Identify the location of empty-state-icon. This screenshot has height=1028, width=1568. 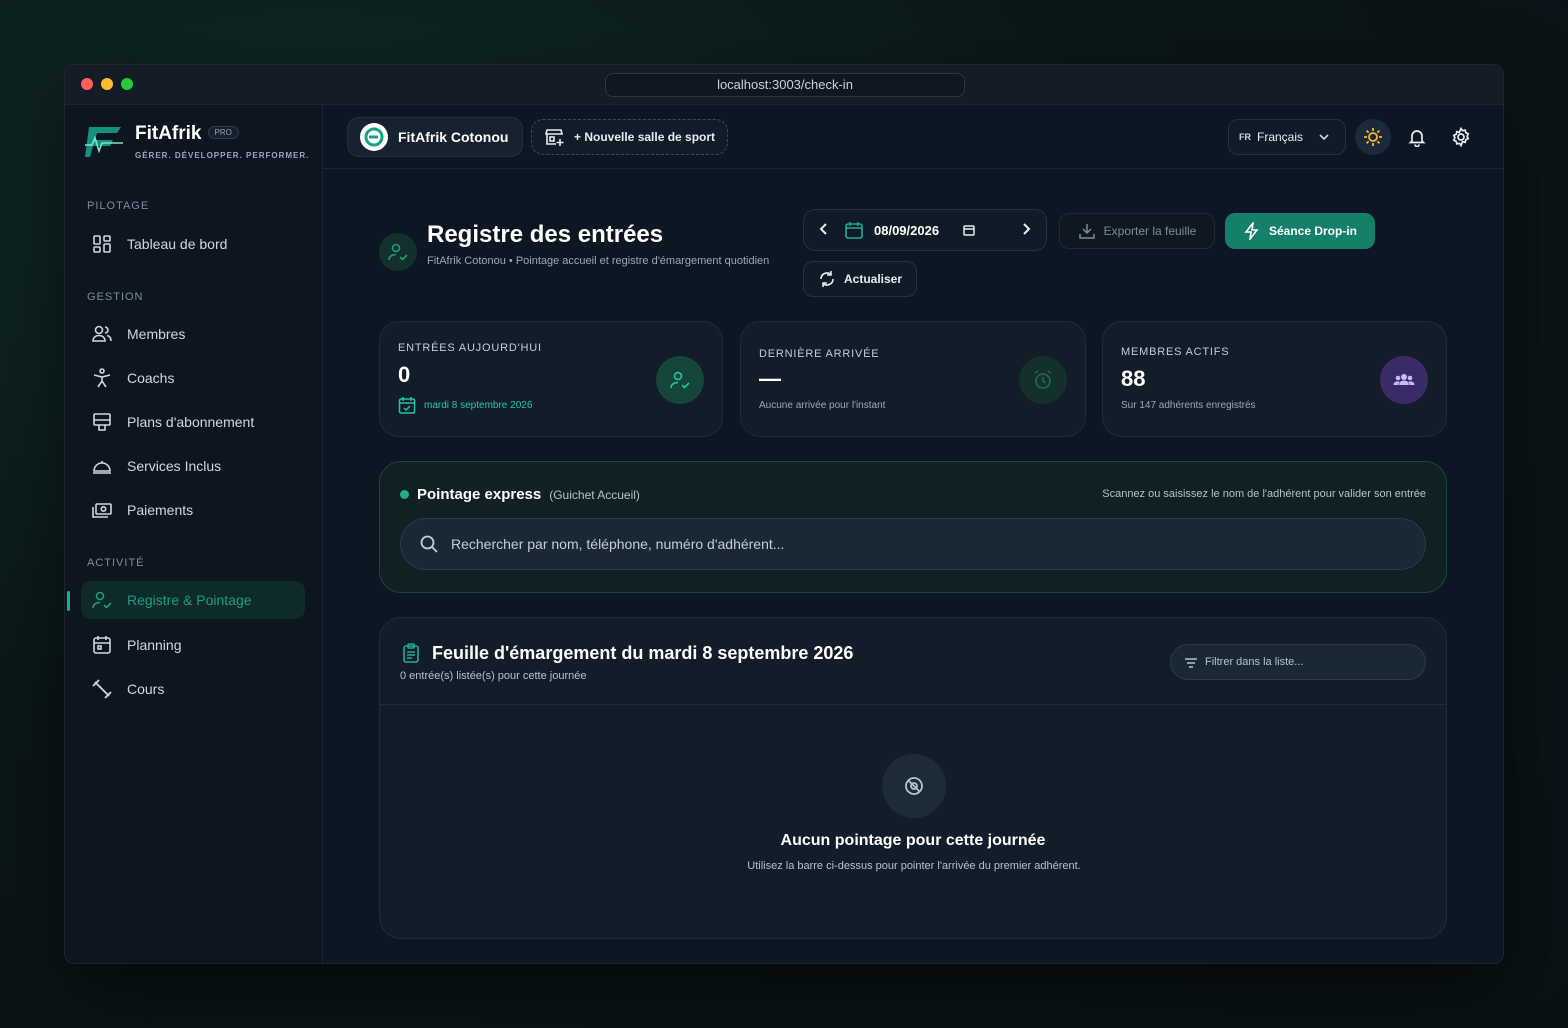
(914, 786).